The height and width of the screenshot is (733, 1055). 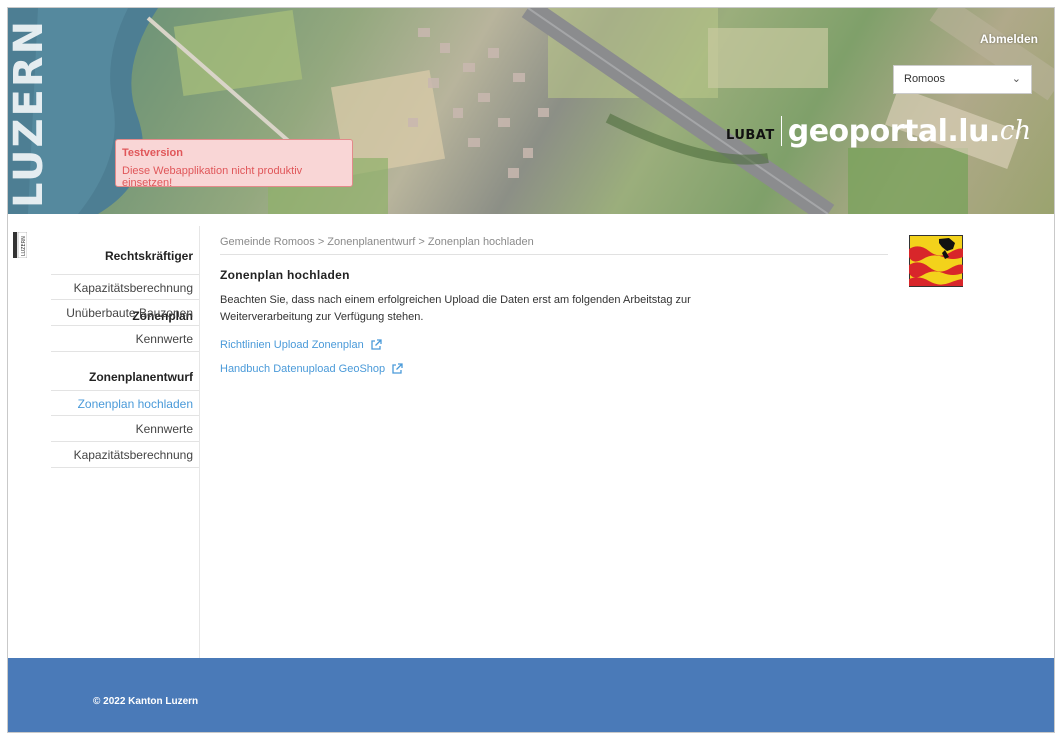 What do you see at coordinates (125, 429) in the screenshot?
I see `sidebar-item-entwurf-kennwerte: Kennwerte` at bounding box center [125, 429].